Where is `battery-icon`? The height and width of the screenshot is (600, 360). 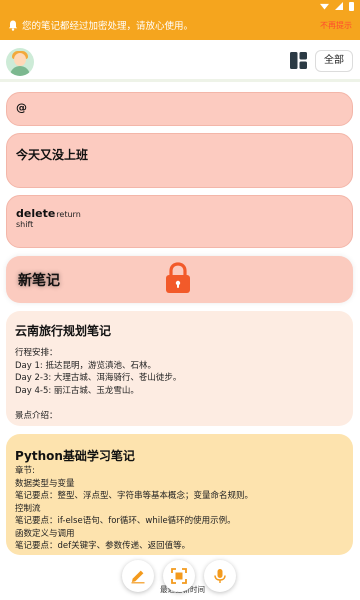 battery-icon is located at coordinates (351, 6).